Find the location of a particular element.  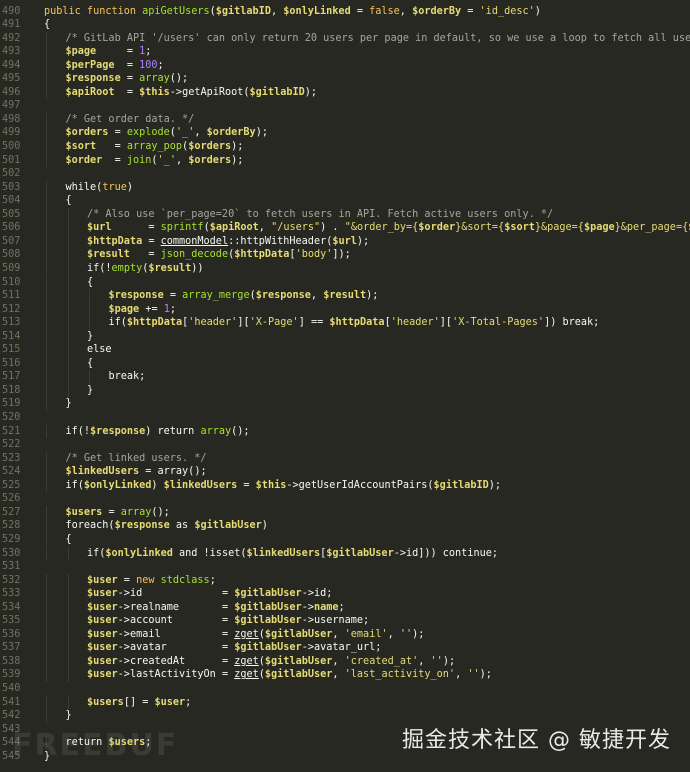

code-token: break; is located at coordinates (127, 377).